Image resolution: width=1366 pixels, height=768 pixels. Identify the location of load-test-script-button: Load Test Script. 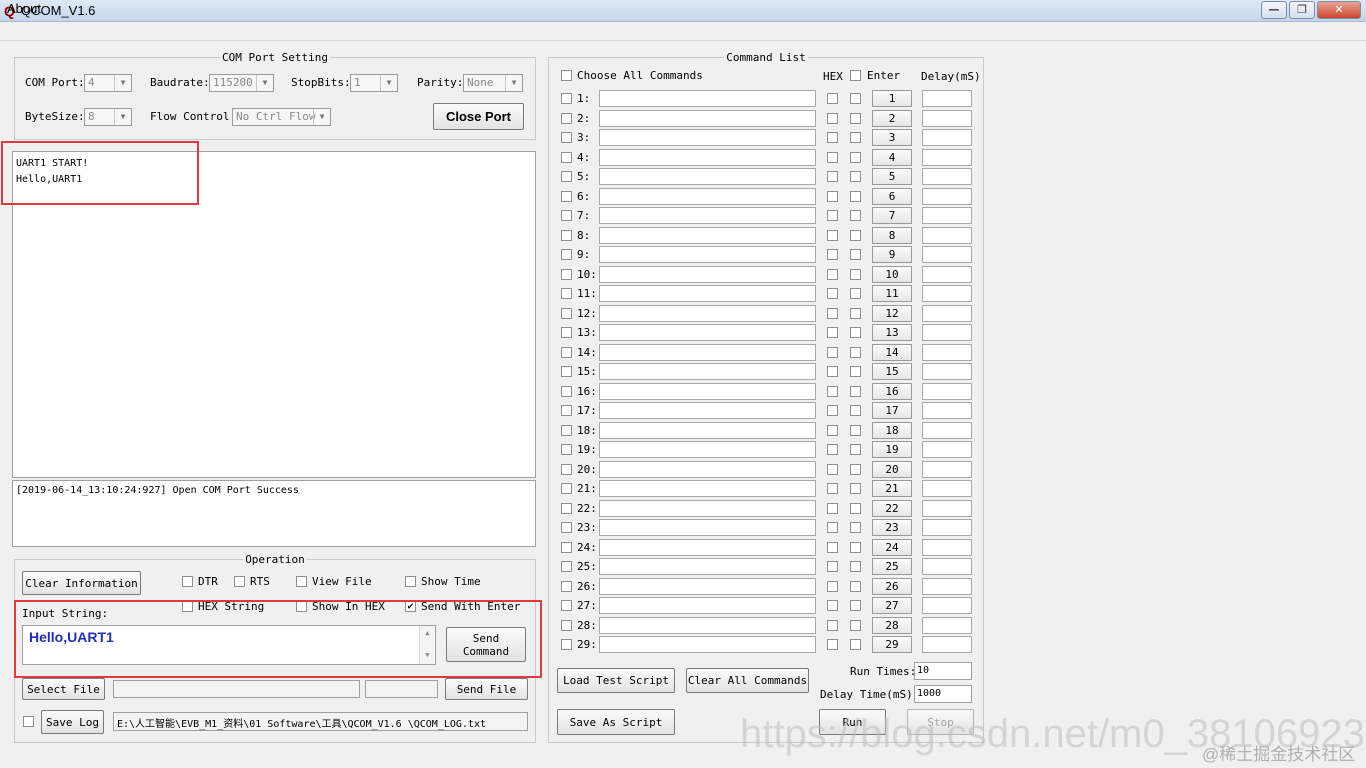
(616, 680).